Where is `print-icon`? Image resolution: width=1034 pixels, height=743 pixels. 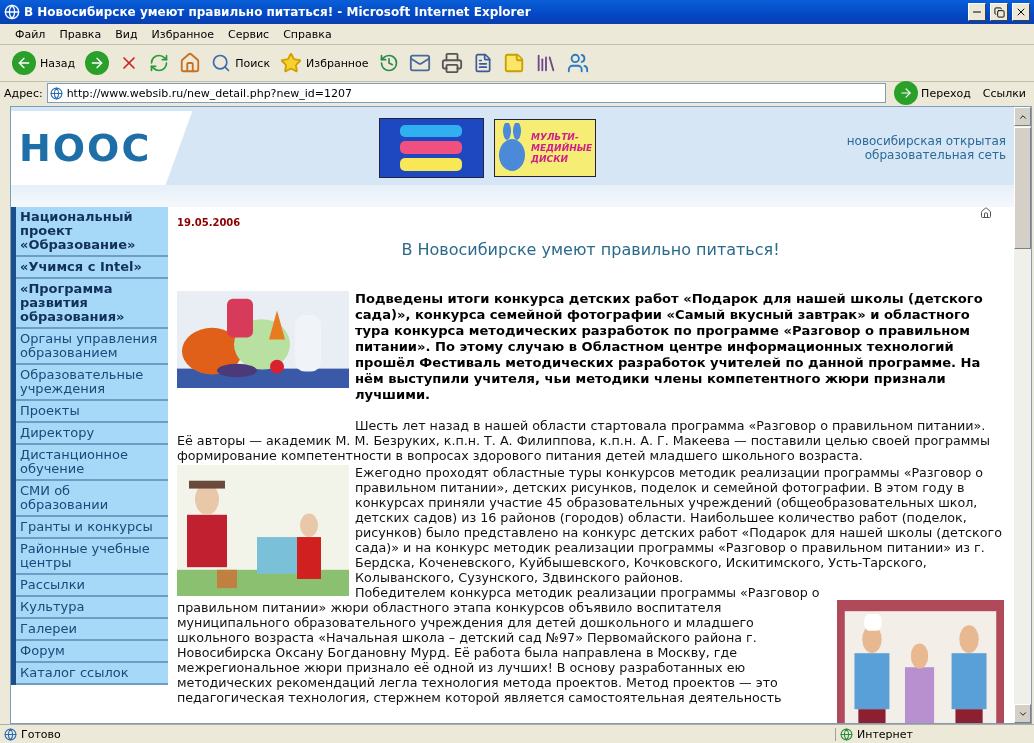
print-icon is located at coordinates (451, 63).